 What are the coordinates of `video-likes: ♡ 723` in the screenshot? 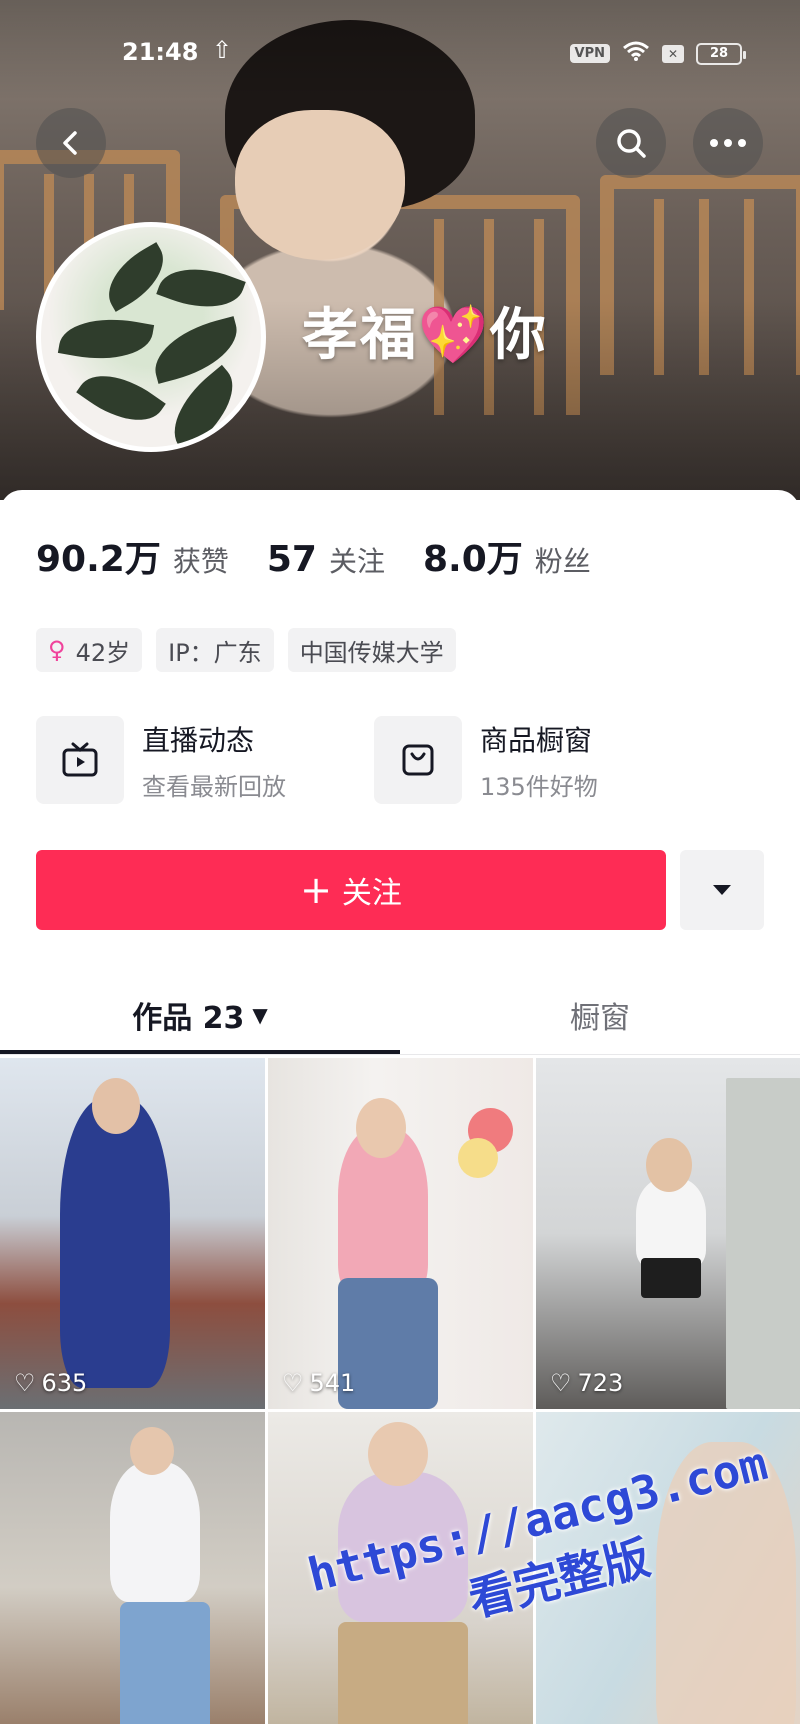 It's located at (587, 1383).